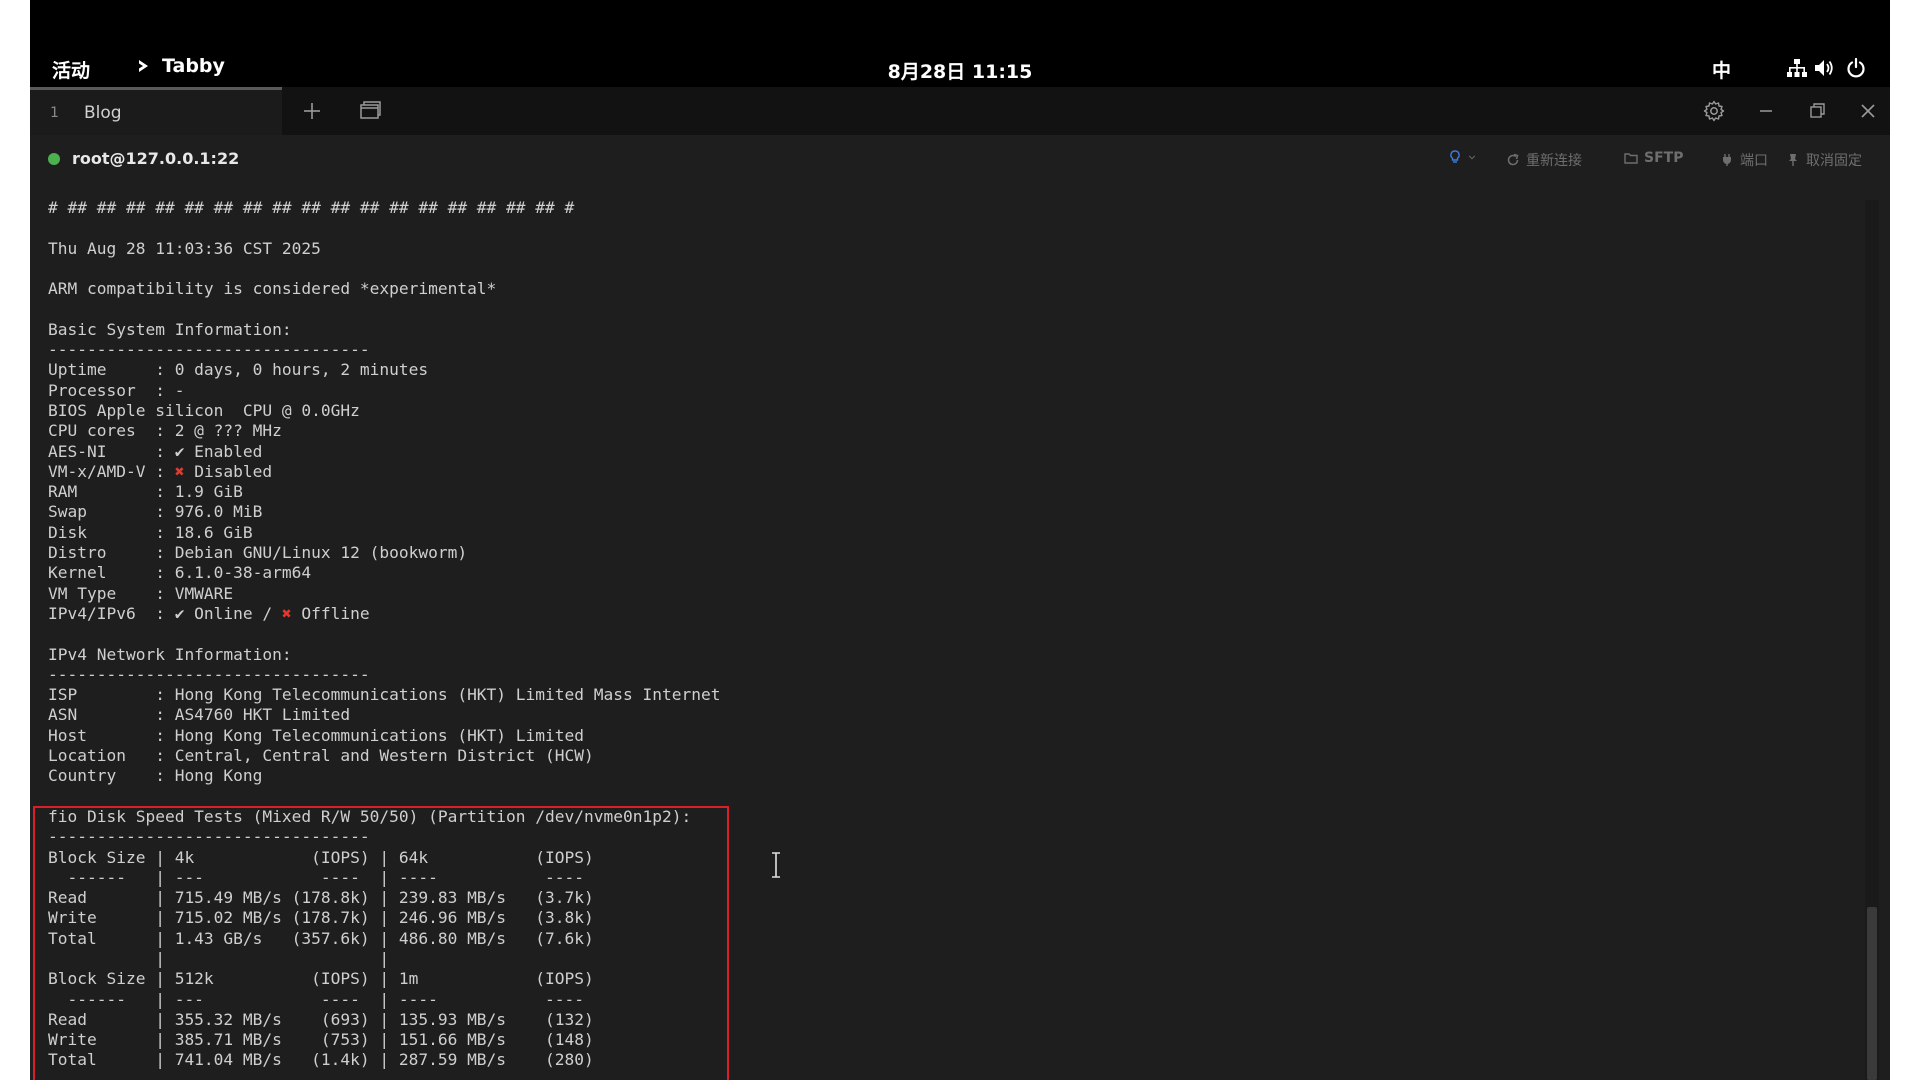  Describe the element at coordinates (170, 654) in the screenshot. I see `terminal-line: IPv4 Network Information:` at that location.